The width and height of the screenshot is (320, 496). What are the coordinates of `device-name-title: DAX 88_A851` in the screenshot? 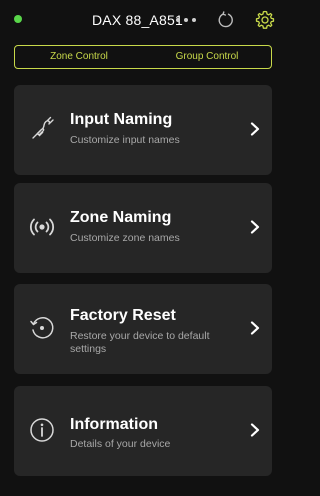 It's located at (137, 20).